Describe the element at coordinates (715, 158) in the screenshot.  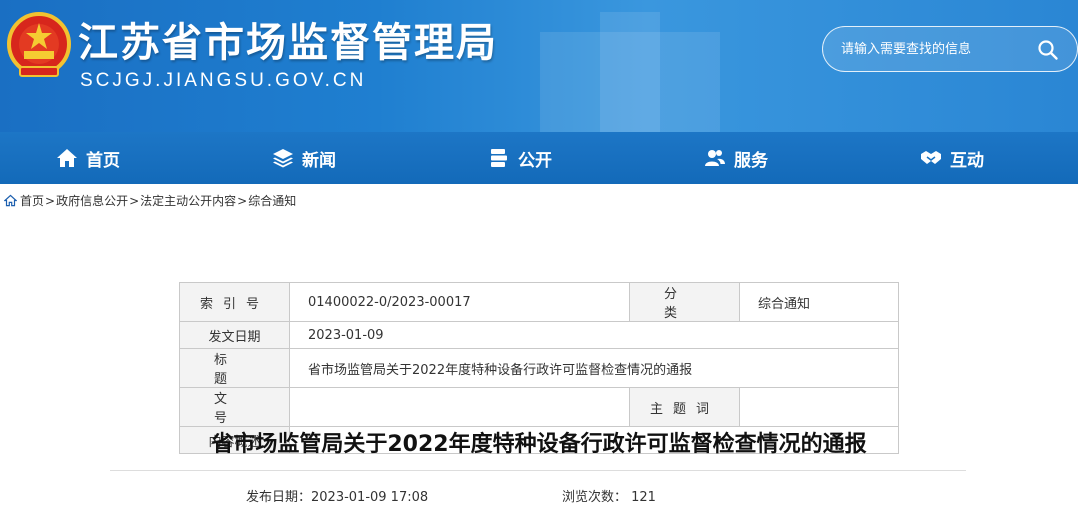
I see `users-icon` at that location.